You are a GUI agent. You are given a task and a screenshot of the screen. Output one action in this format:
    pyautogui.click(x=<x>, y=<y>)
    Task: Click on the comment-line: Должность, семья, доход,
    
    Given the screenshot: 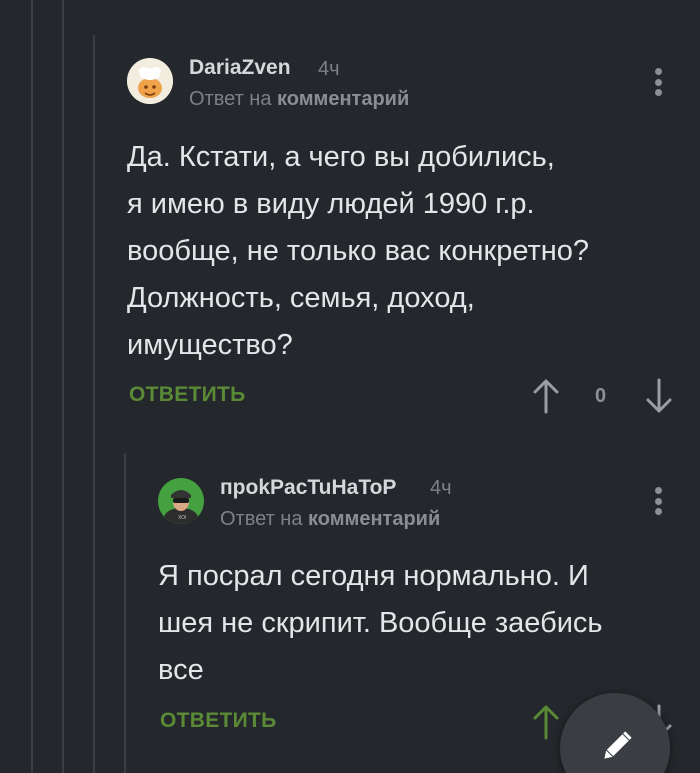 What is the action you would take?
    pyautogui.click(x=301, y=298)
    